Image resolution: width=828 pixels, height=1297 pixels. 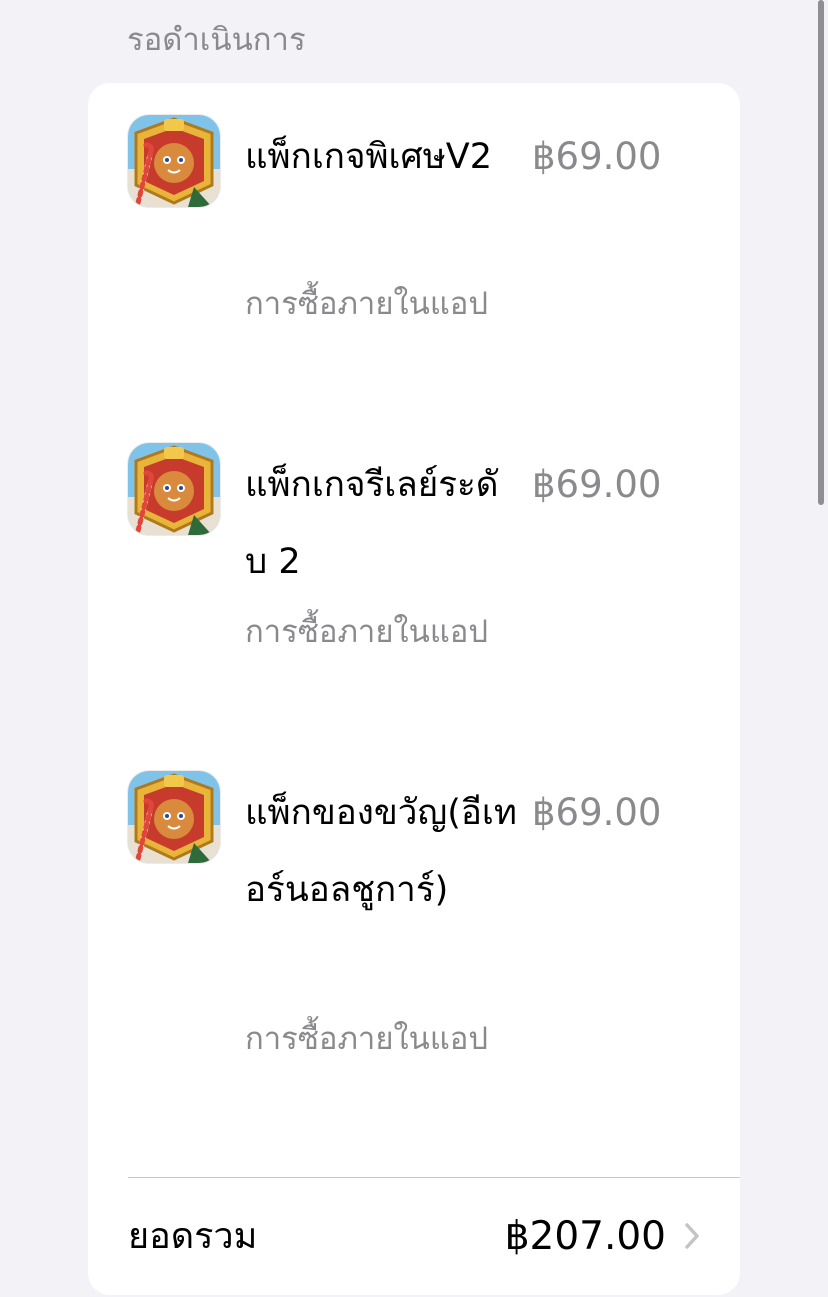 I want to click on item-title: แพ็กเกจพิเศษV2, so click(x=369, y=157).